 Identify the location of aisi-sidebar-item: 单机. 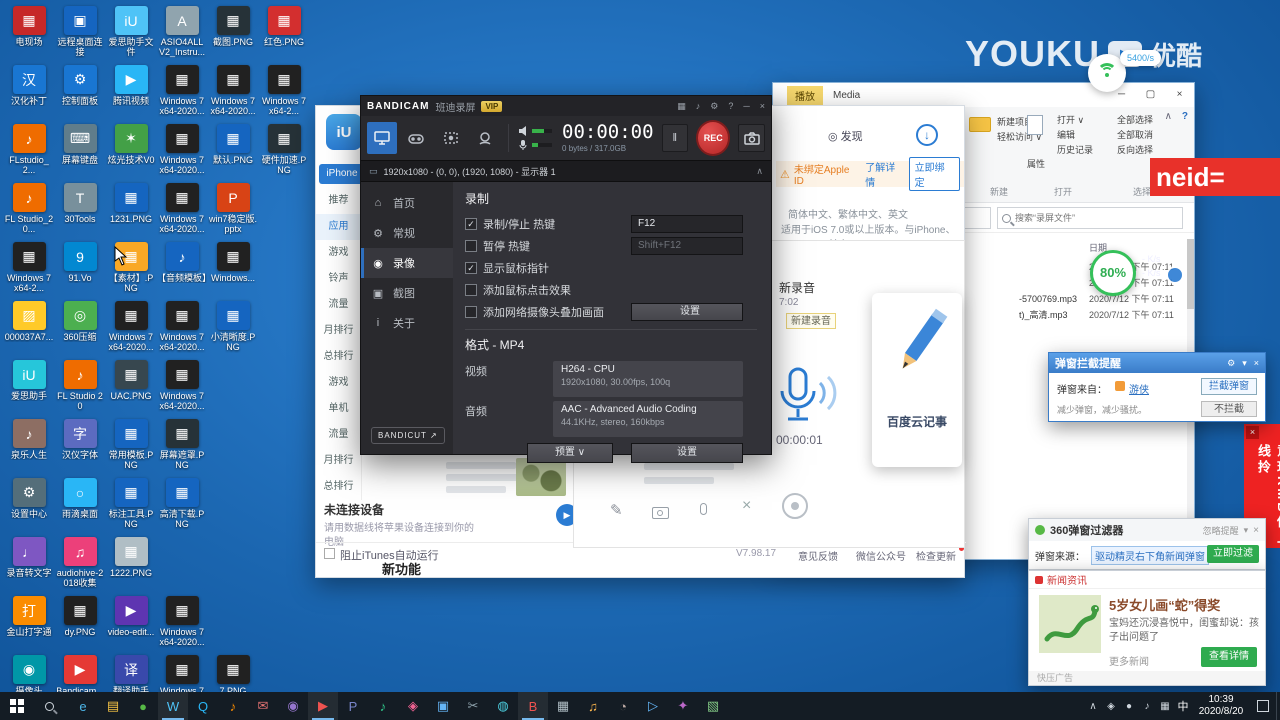
(338, 409).